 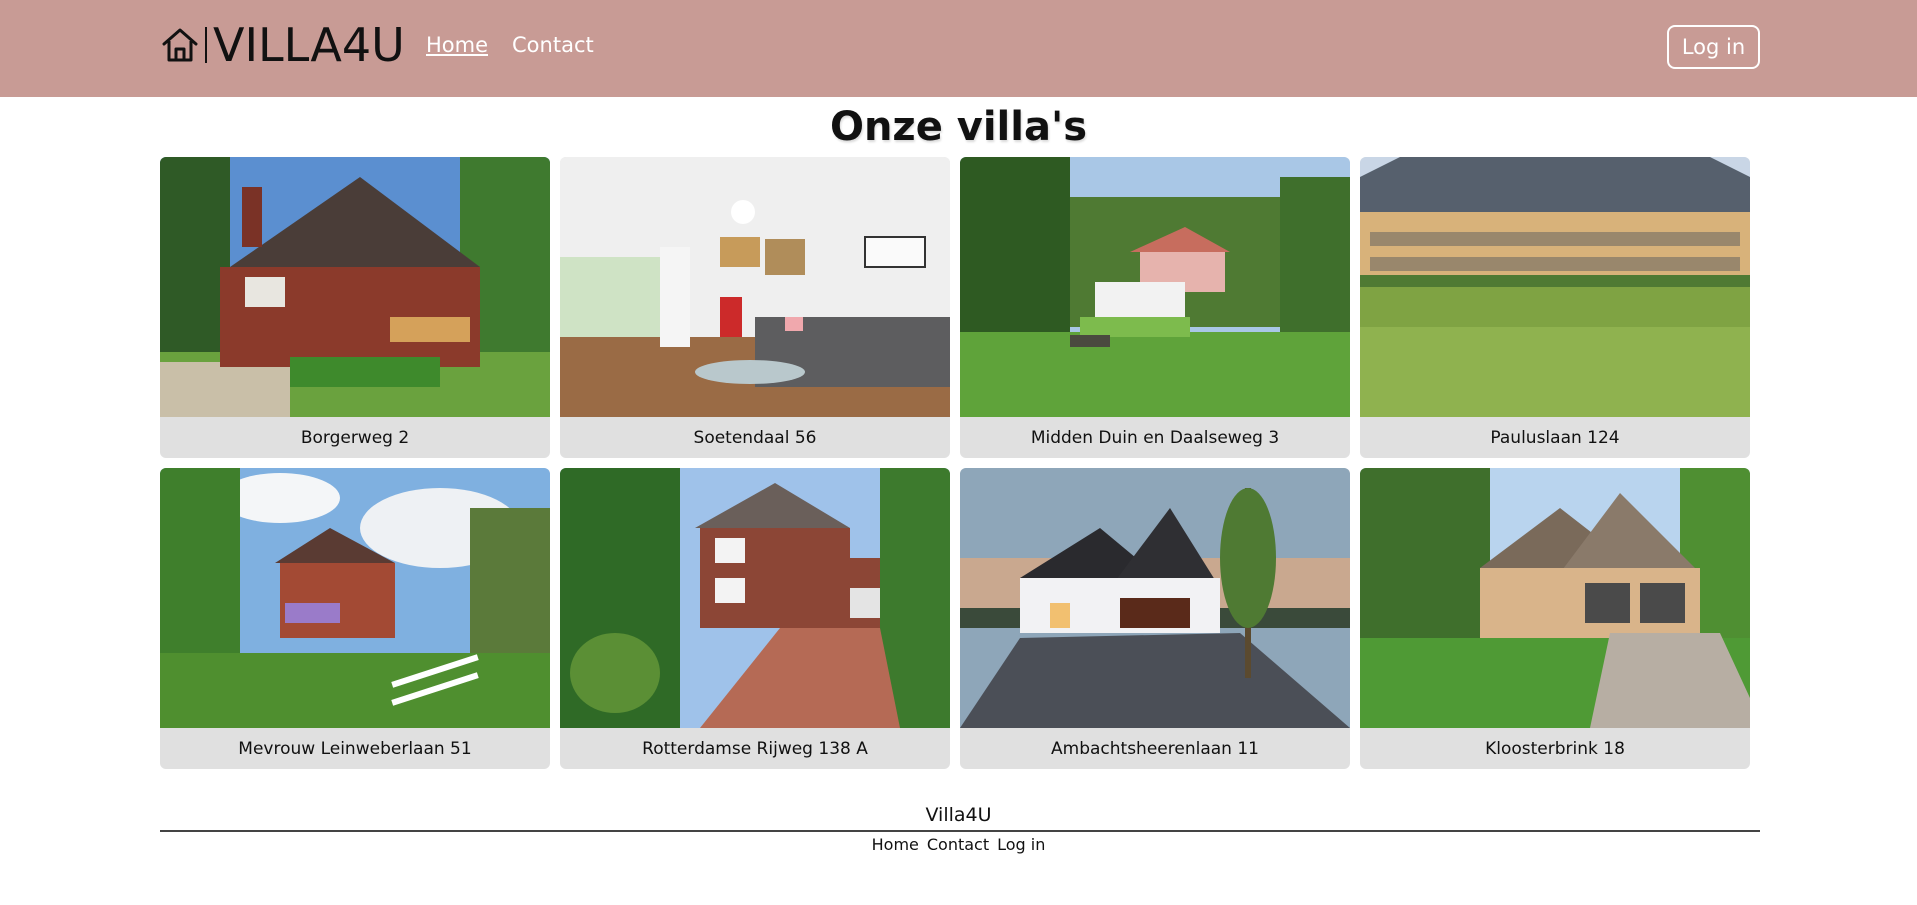 I want to click on villa-name: Rotterdamse Rijweg 138 A, so click(x=755, y=748).